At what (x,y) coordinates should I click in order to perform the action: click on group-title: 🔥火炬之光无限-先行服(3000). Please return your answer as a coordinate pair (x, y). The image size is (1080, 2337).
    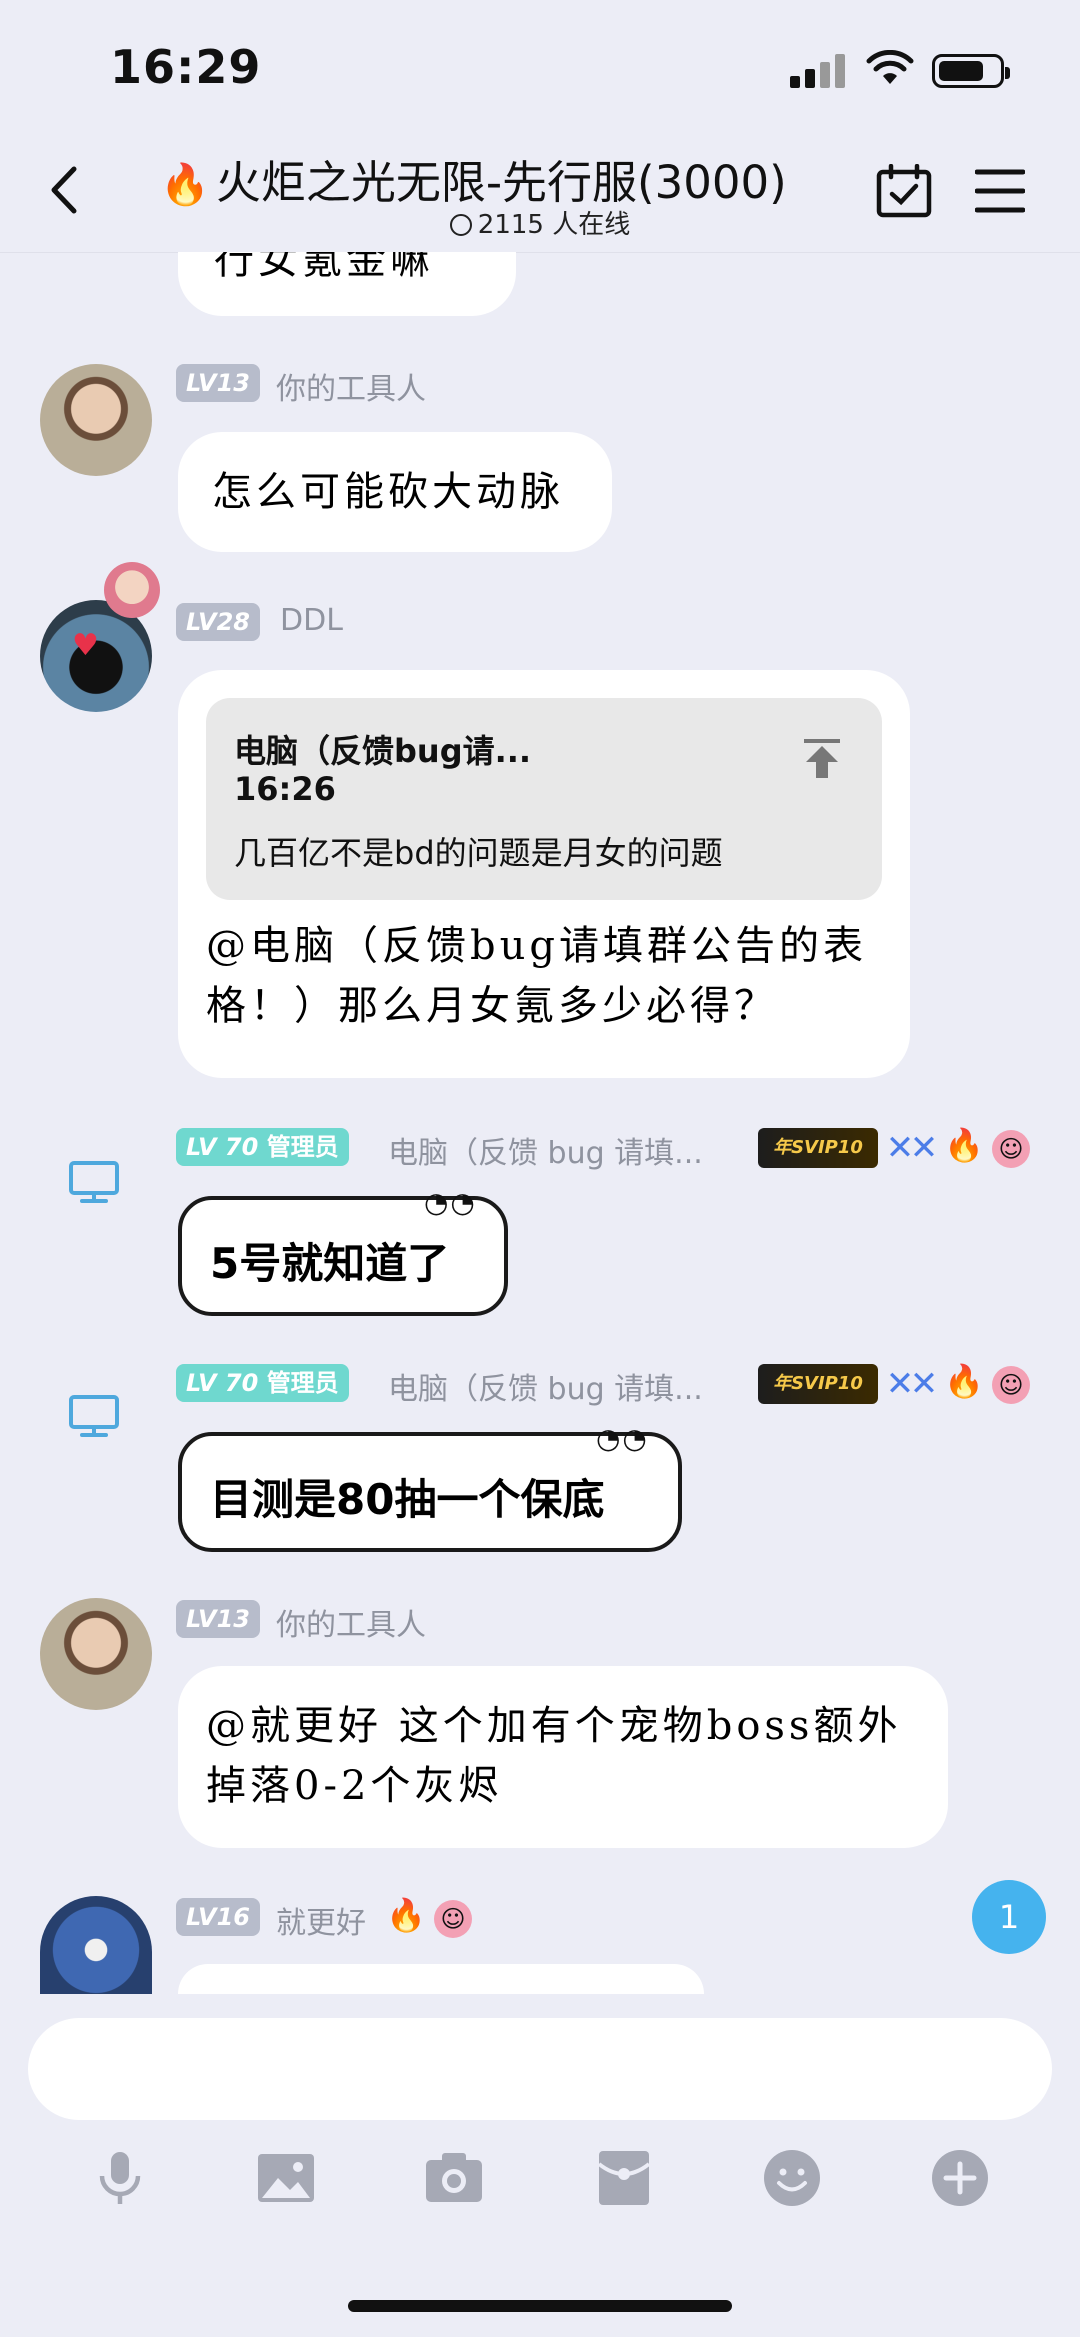
    Looking at the image, I should click on (490, 178).